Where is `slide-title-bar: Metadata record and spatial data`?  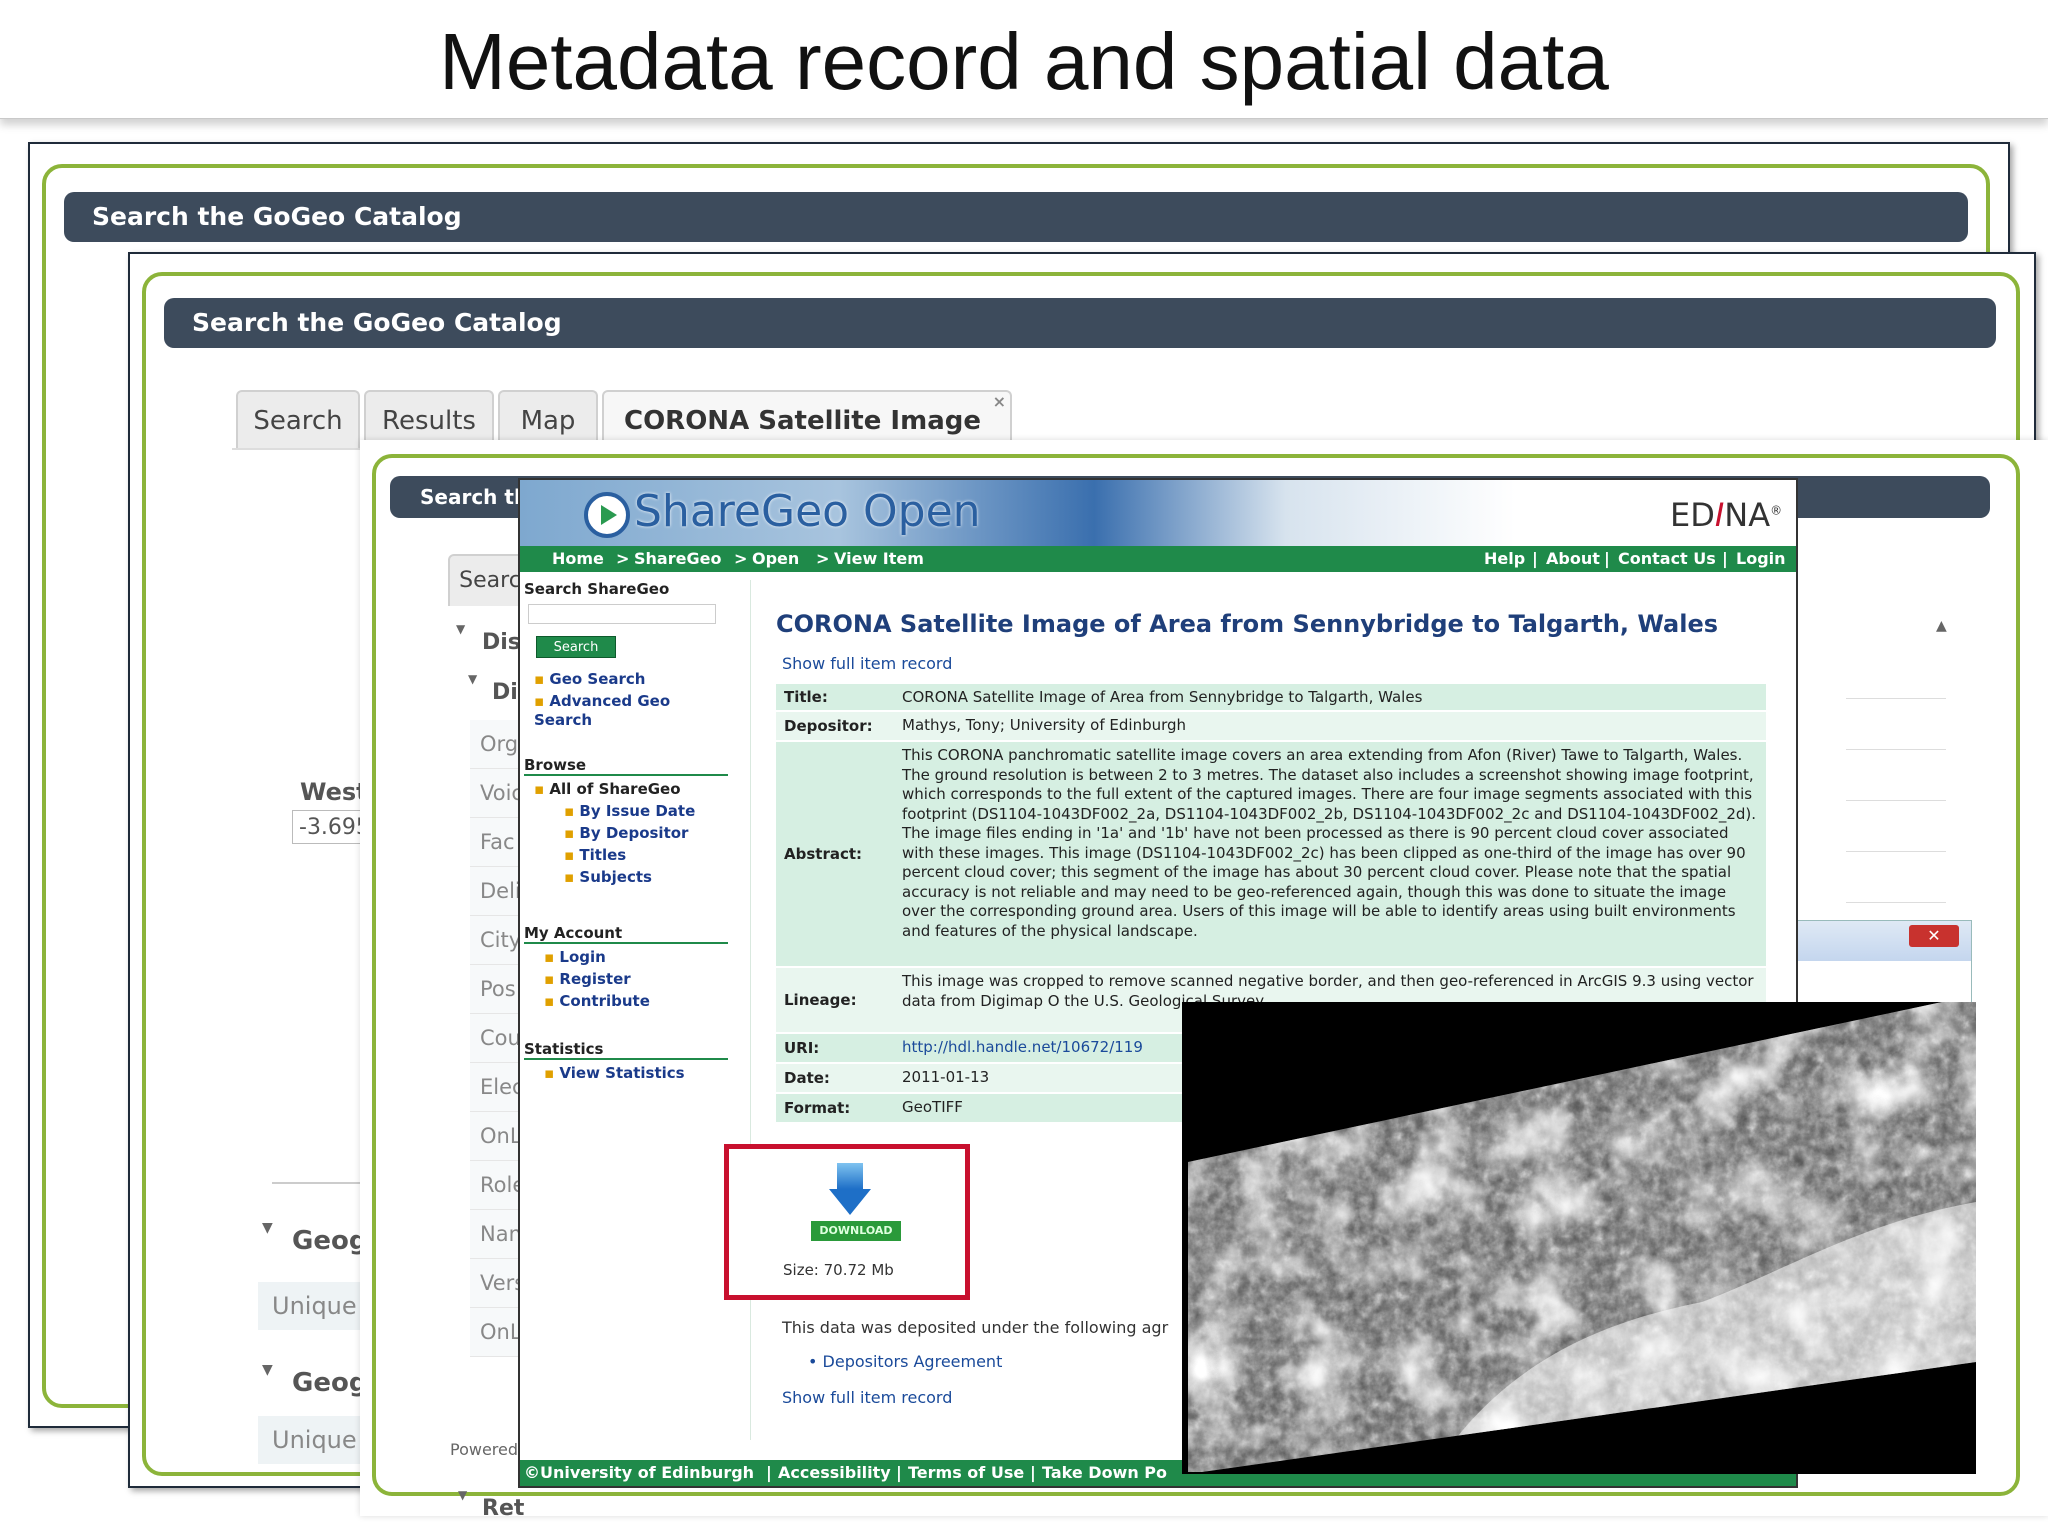 slide-title-bar: Metadata record and spatial data is located at coordinates (1024, 59).